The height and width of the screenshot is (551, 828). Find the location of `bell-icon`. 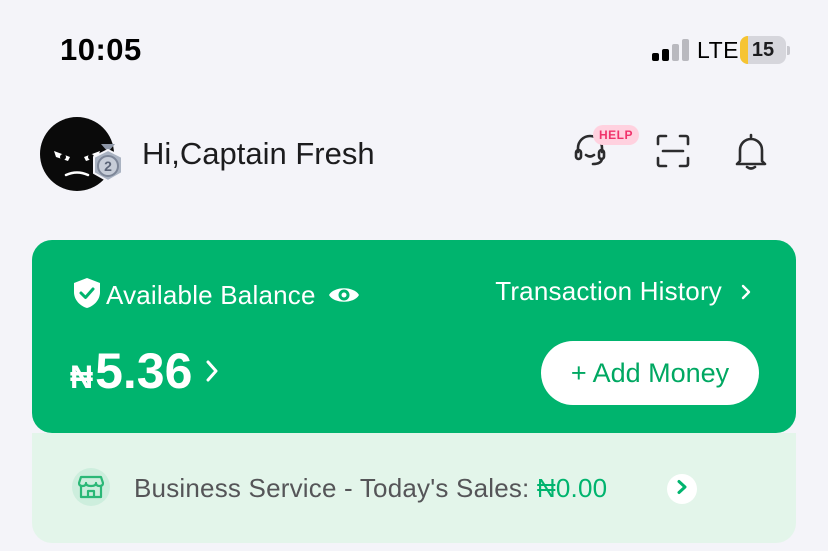

bell-icon is located at coordinates (751, 153).